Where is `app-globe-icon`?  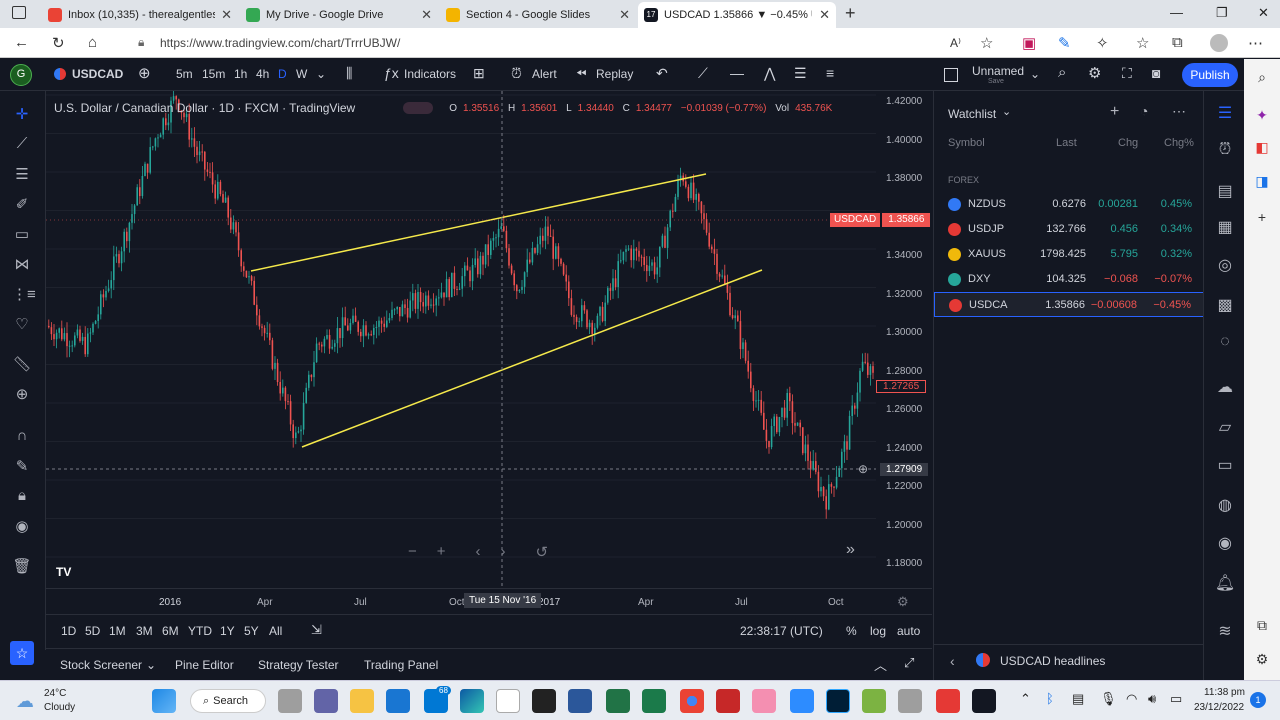
app-globe-icon is located at coordinates (874, 701).